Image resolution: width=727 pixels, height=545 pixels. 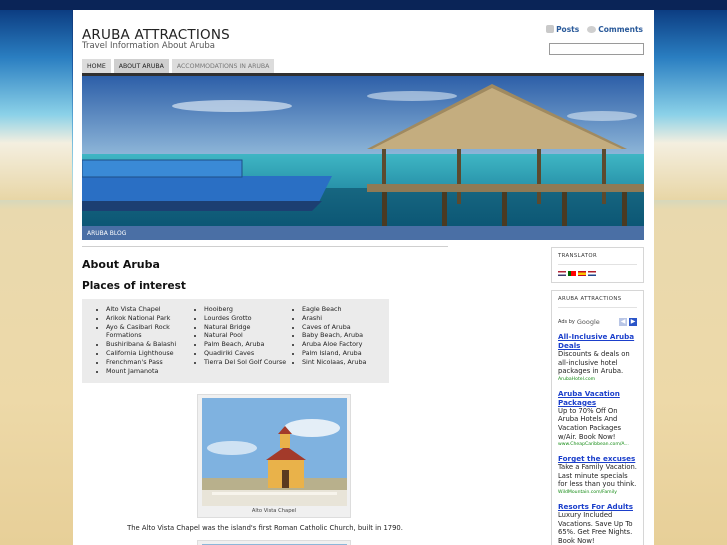 What do you see at coordinates (265, 246) in the screenshot?
I see `content-divider` at bounding box center [265, 246].